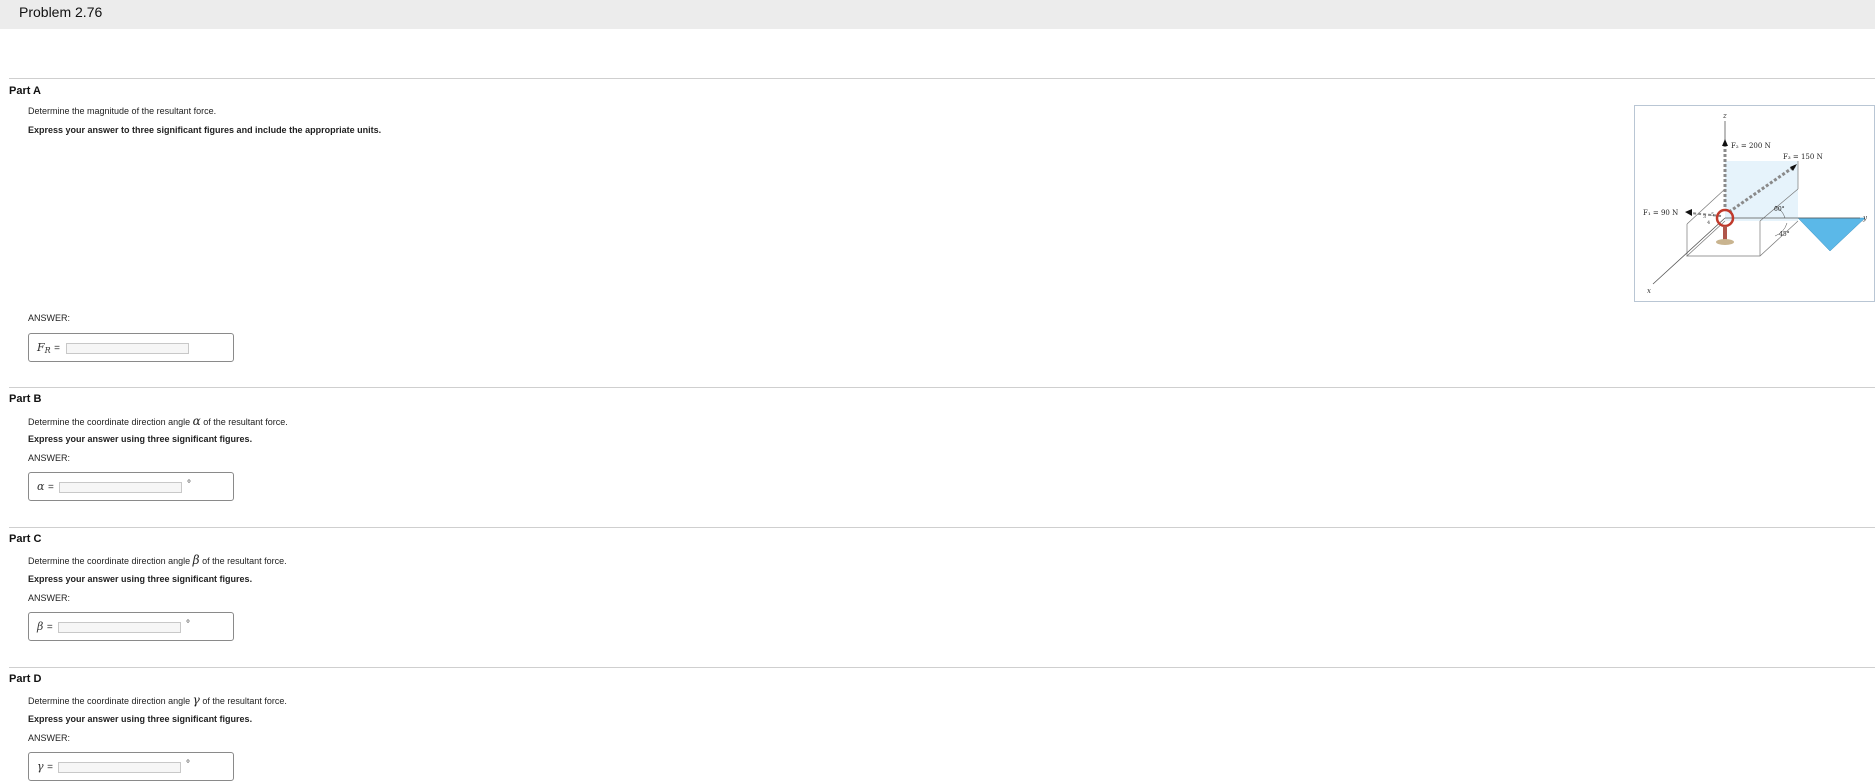 The width and height of the screenshot is (1875, 784). I want to click on y-axis-label: y, so click(1865, 218).